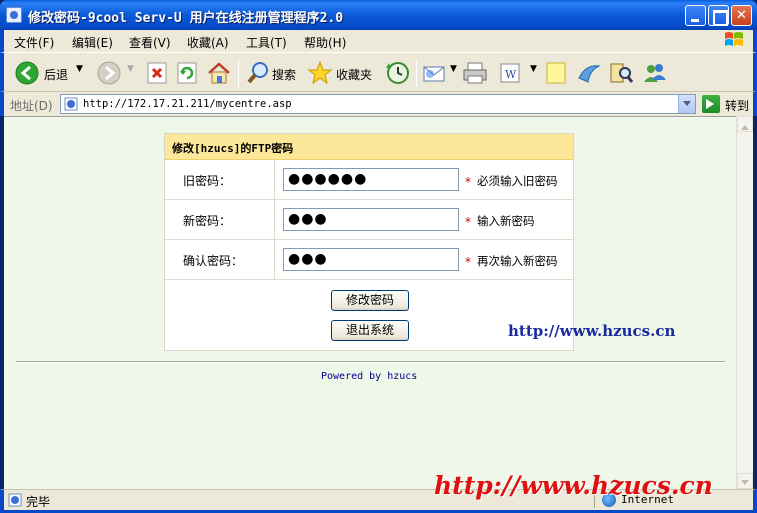  Describe the element at coordinates (233, 148) in the screenshot. I see `form-title: 修改[hzucs]的FTP密码` at that location.